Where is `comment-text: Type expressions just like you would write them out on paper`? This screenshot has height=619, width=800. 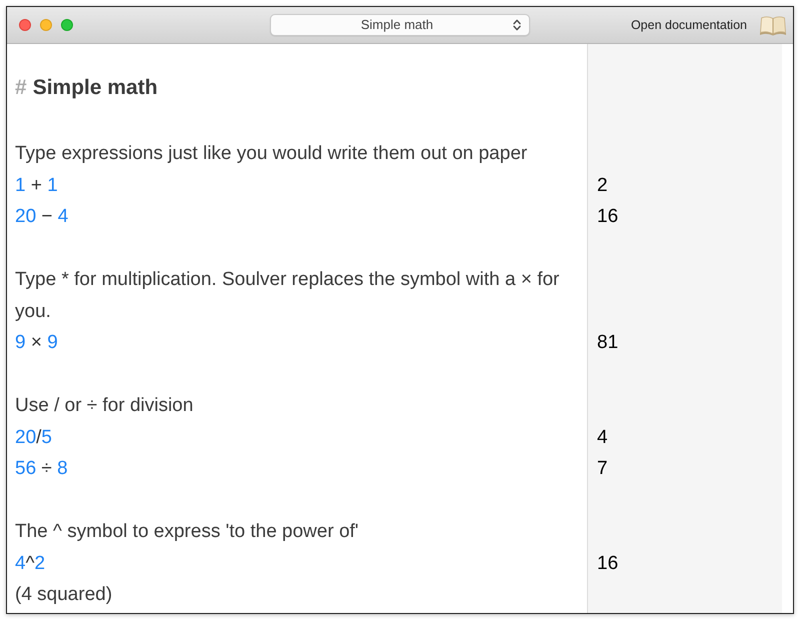
comment-text: Type expressions just like you would write them out on paper is located at coordinates (271, 154).